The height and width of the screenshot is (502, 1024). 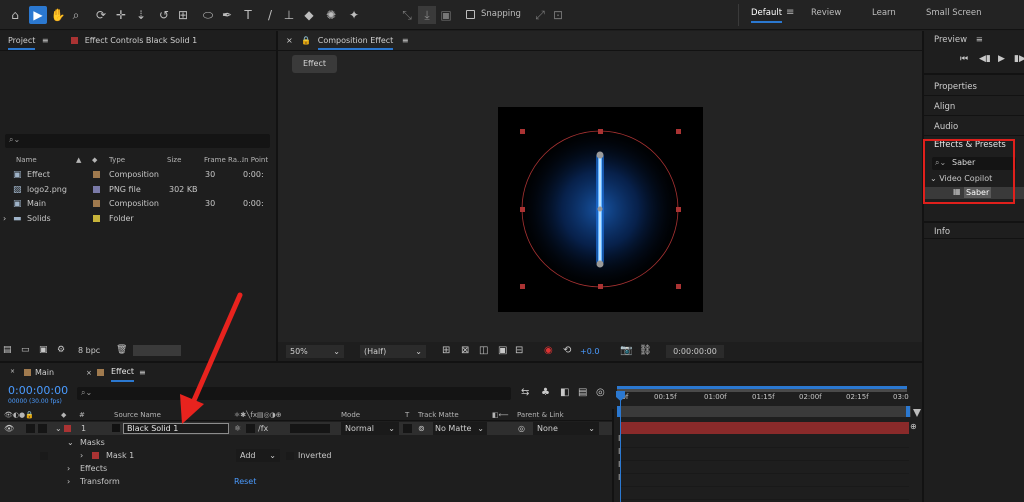 I want to click on resolution-dropdown: (Half) ⌄, so click(x=393, y=351).